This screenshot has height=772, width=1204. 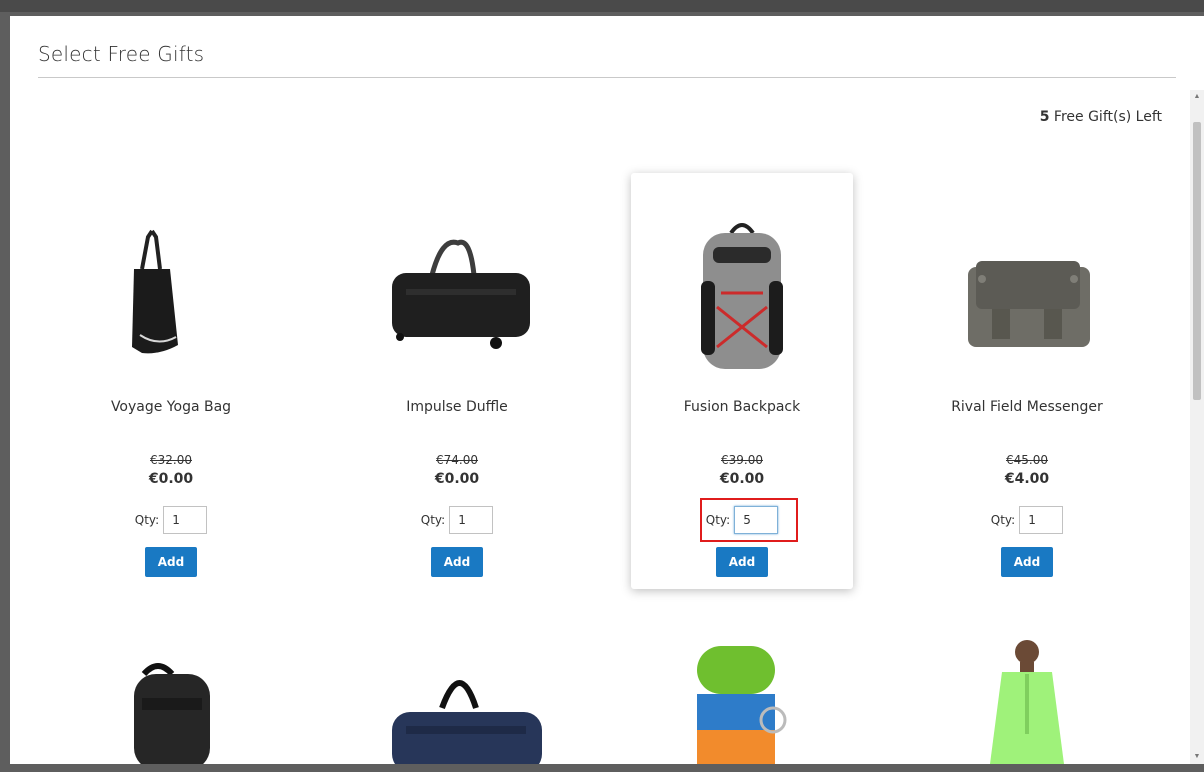 I want to click on product-name: Rival Field Messenger, so click(x=1027, y=407).